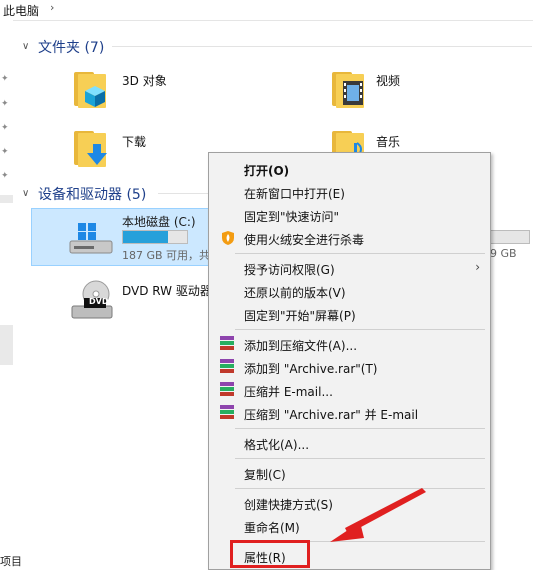  I want to click on annotation-highlight-box, so click(270, 554).